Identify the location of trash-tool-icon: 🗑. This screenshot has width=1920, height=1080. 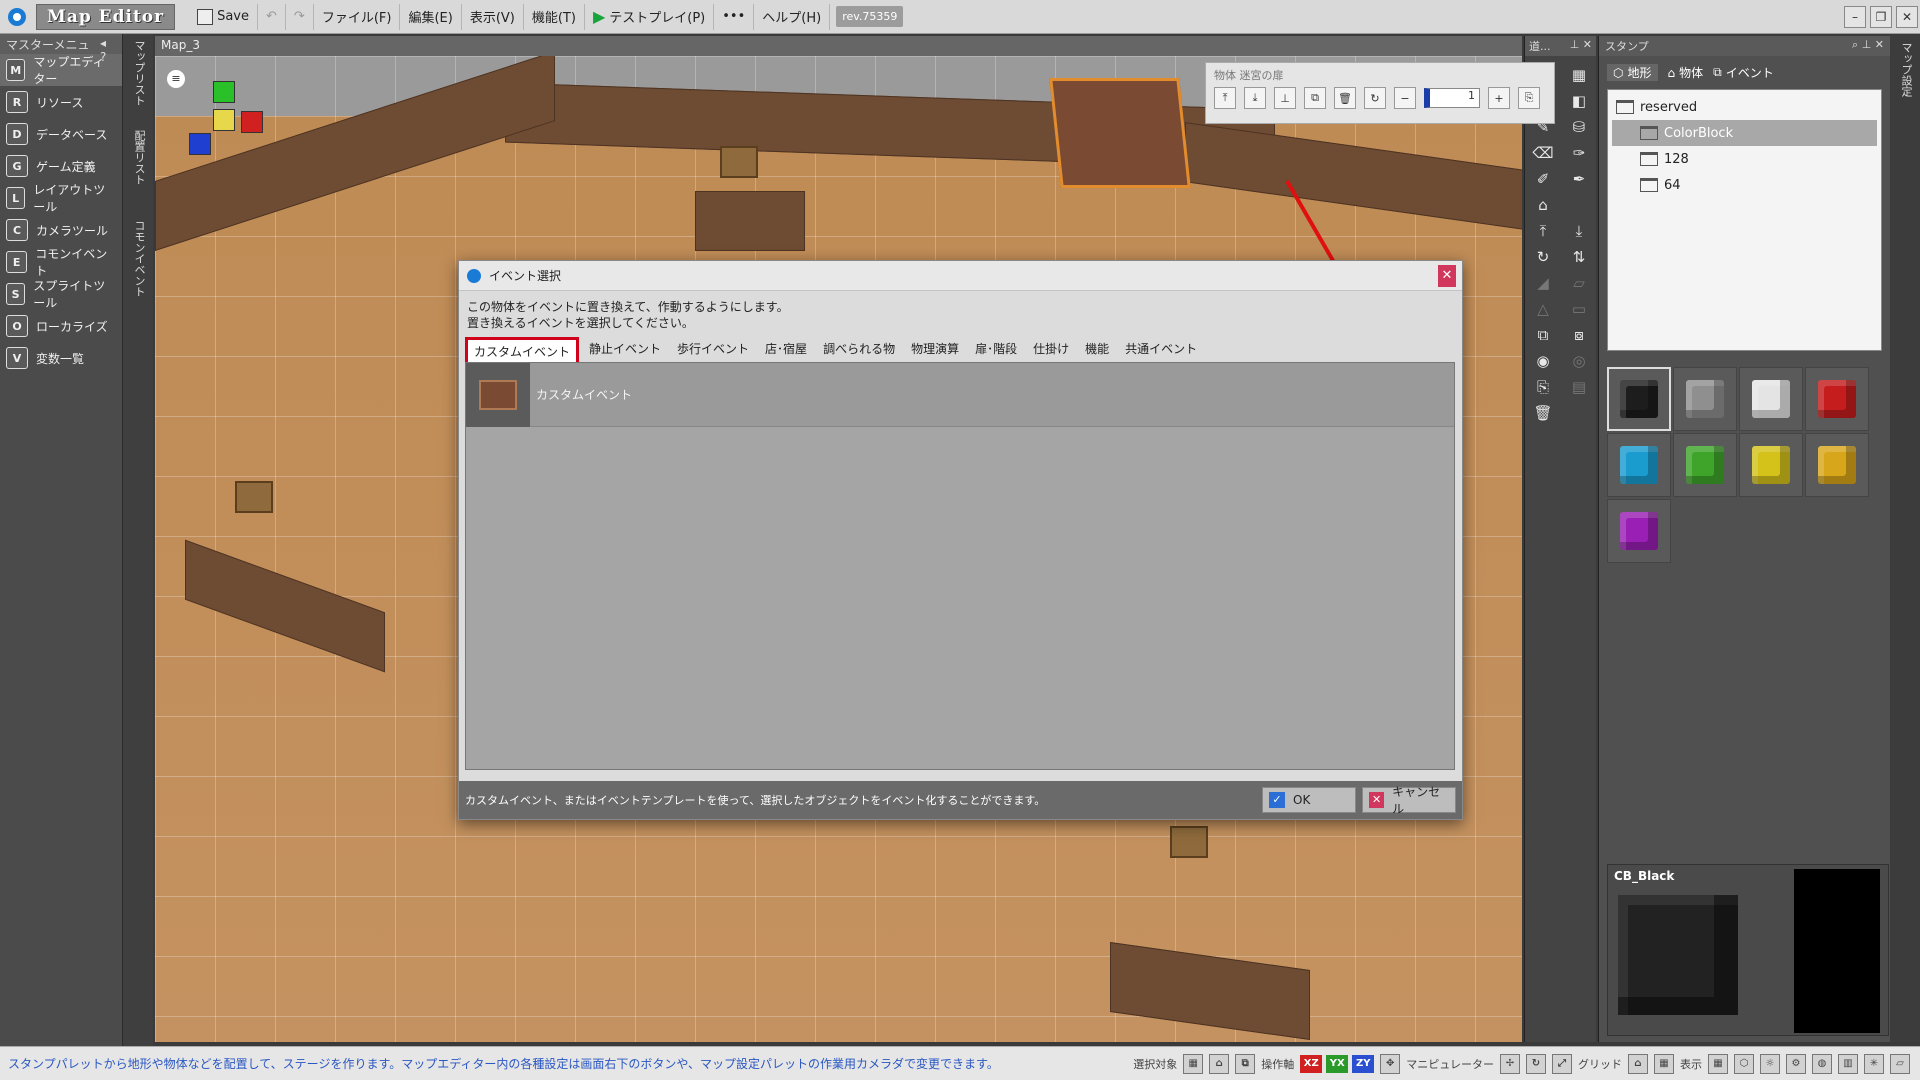
(1543, 413).